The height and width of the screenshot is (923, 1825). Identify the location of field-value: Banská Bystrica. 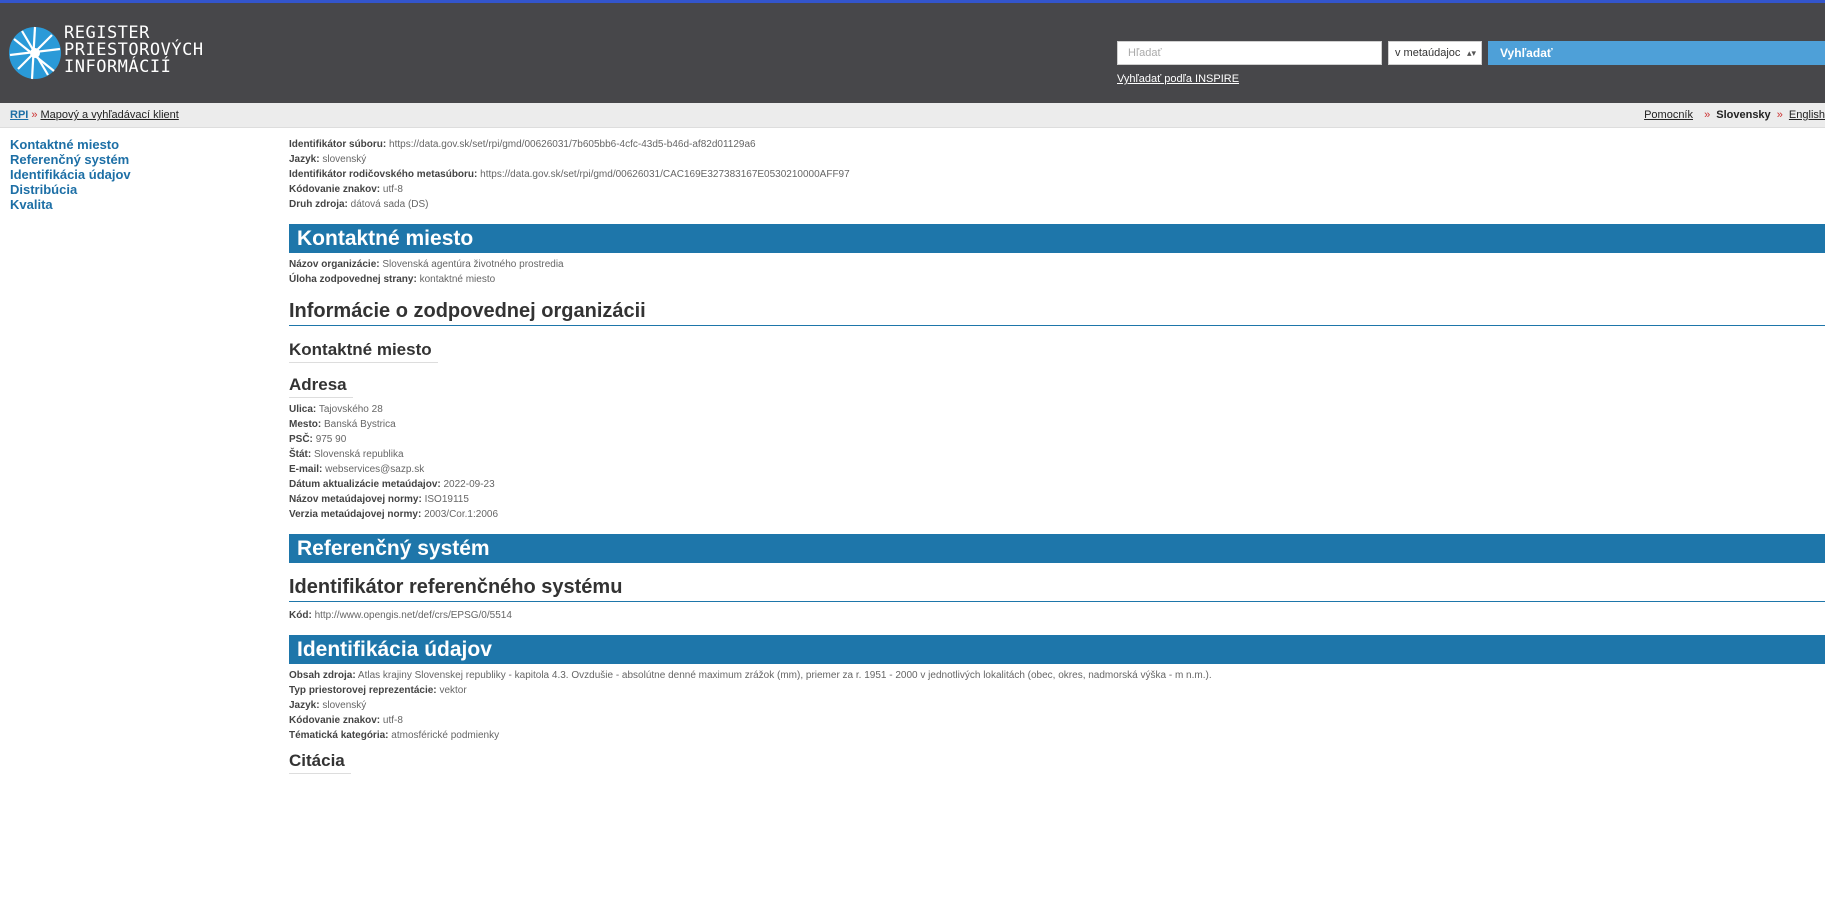
(360, 424).